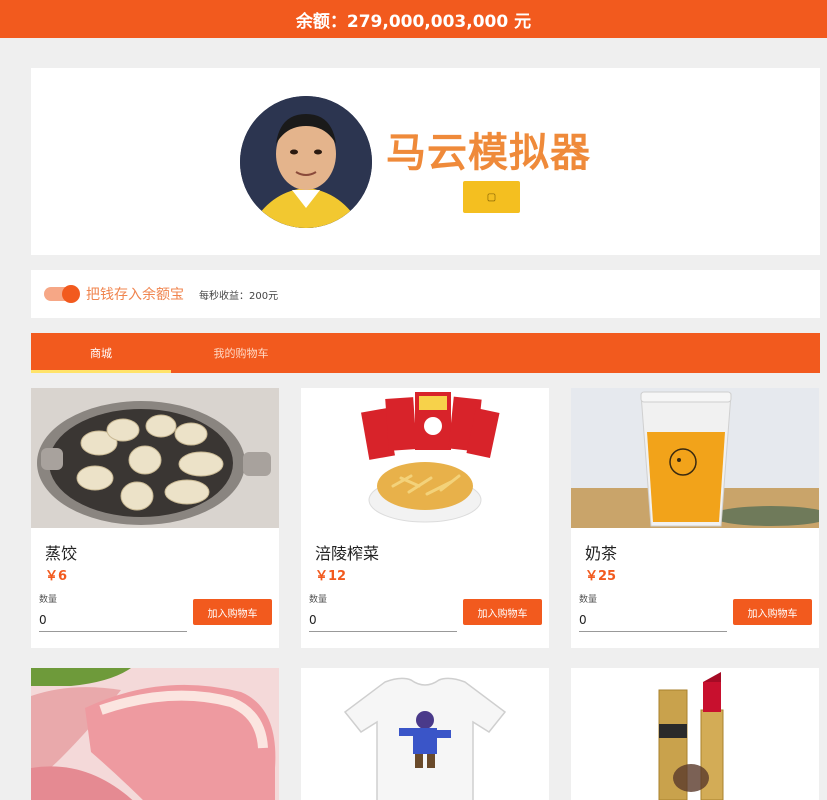  I want to click on product-card: 涪陵榨菜 ￥12 数量 加入购物车, so click(425, 518).